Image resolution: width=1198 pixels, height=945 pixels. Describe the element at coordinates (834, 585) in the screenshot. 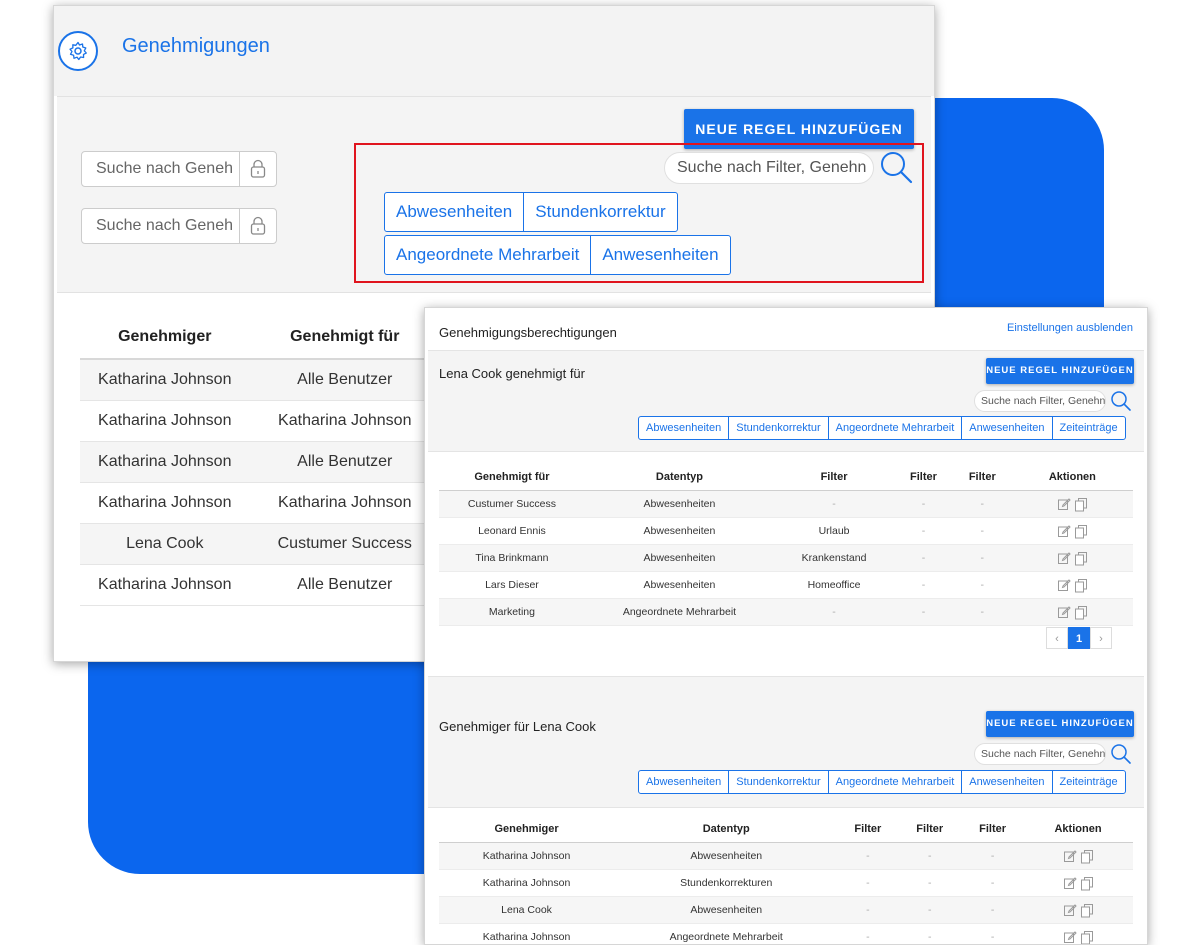

I see `table-cell: Homeoffice` at that location.